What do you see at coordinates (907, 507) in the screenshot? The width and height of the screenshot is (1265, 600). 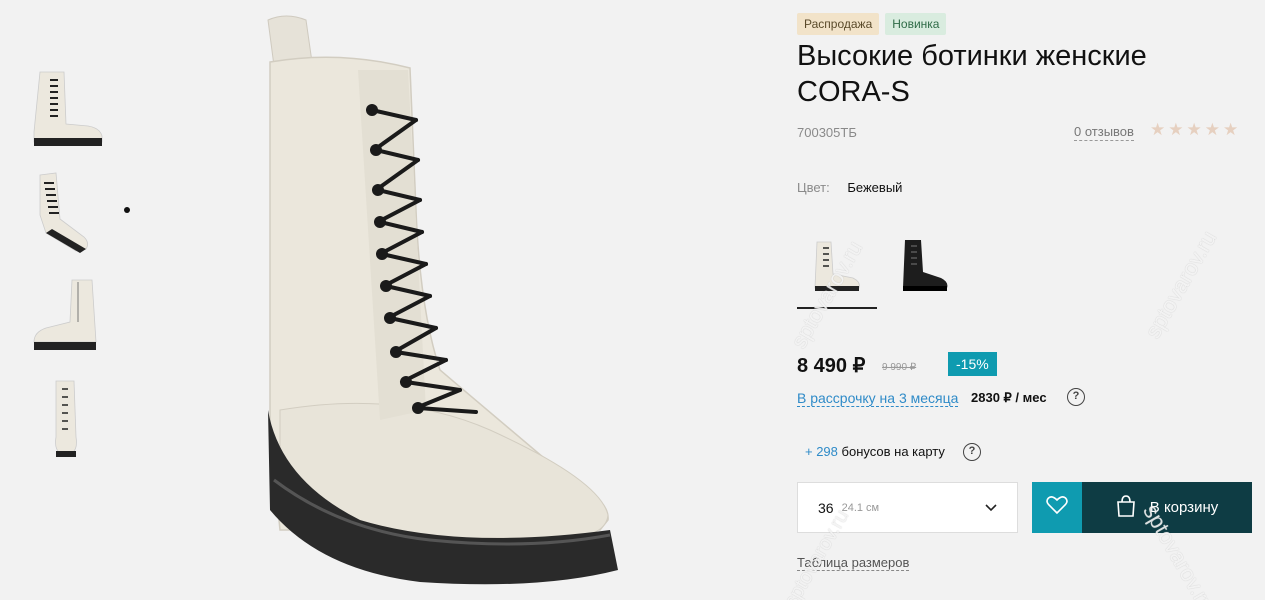 I see `size-select: 36 24.1 см` at bounding box center [907, 507].